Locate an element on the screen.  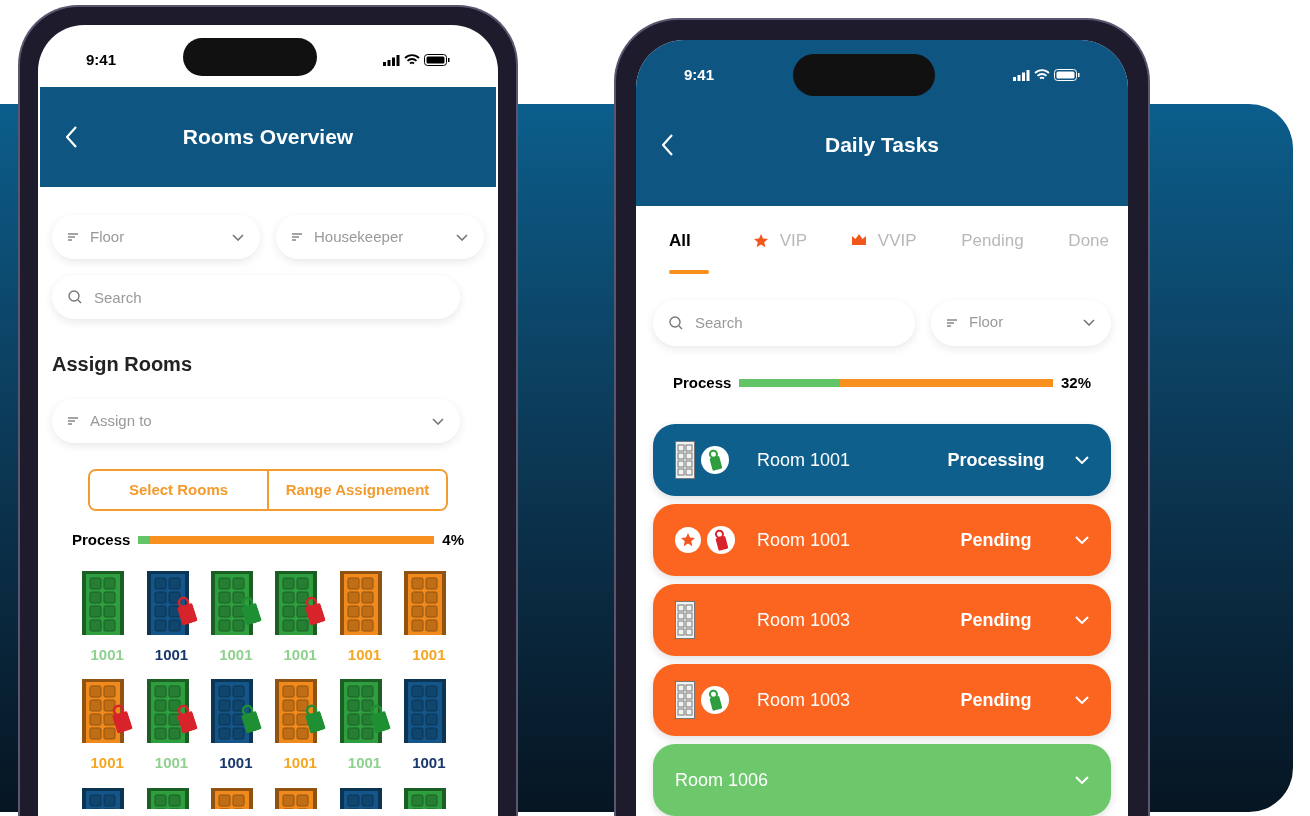
segment-button: Range Assignement is located at coordinates (356, 490).